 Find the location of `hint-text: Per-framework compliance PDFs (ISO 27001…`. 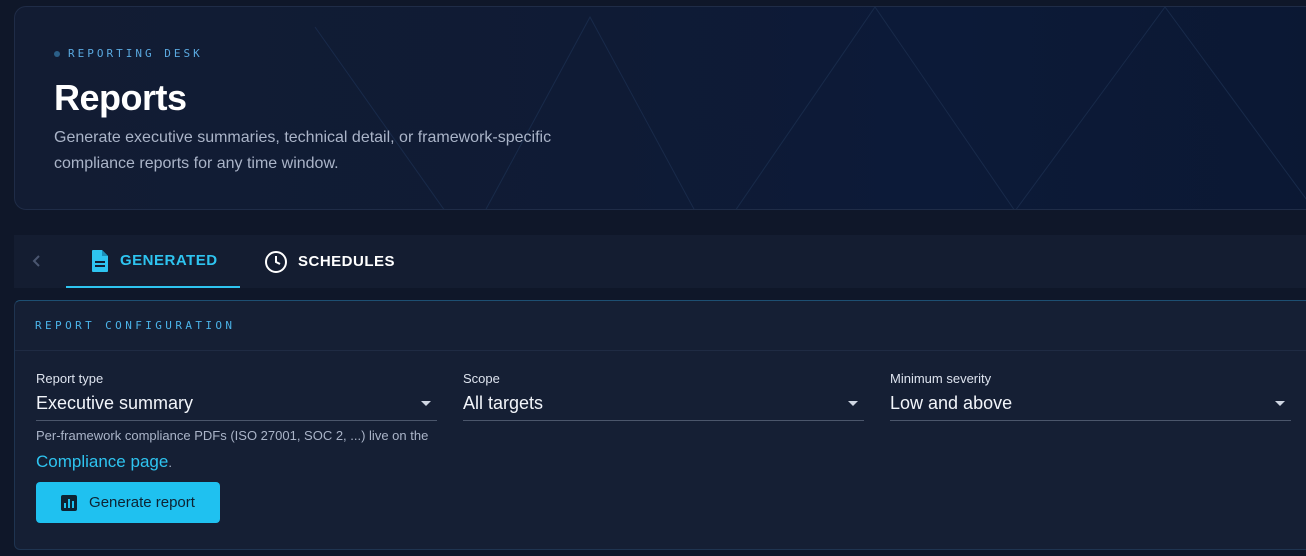

hint-text: Per-framework compliance PDFs (ISO 27001… is located at coordinates (232, 435).